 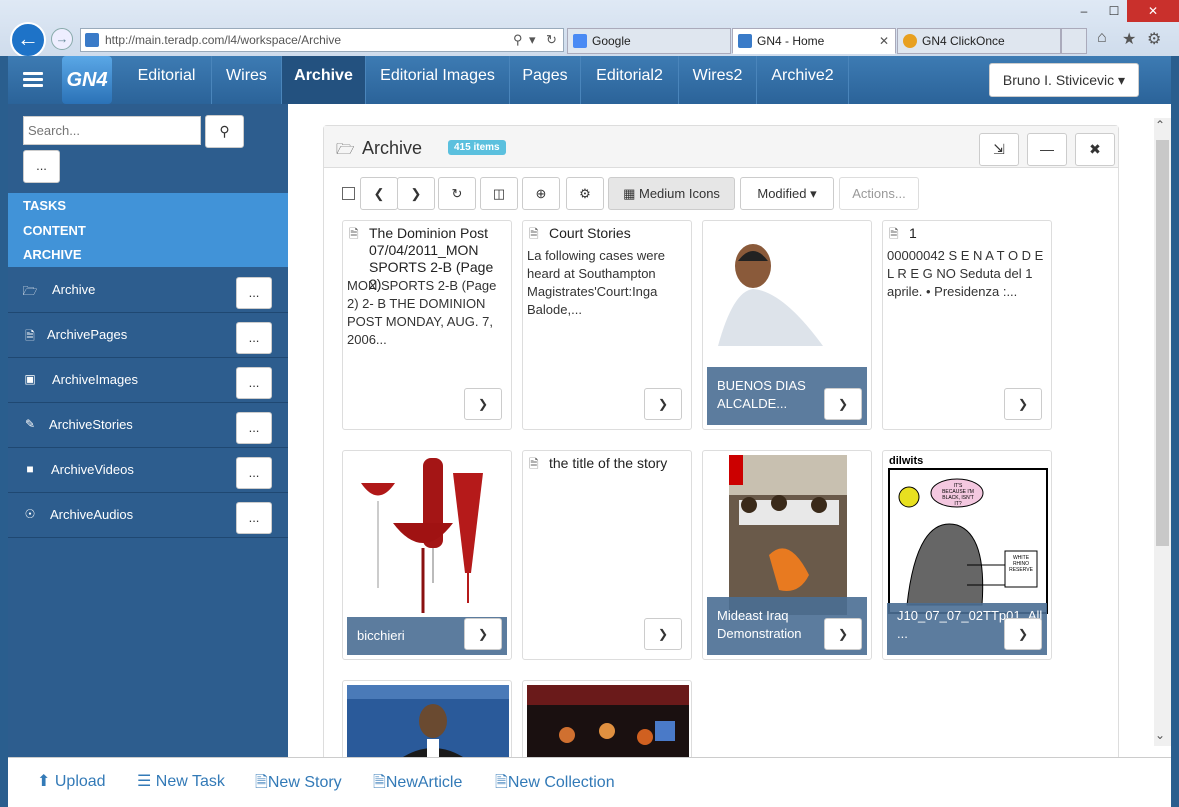 What do you see at coordinates (1153, 11) in the screenshot?
I see `close-window-button: ✕` at bounding box center [1153, 11].